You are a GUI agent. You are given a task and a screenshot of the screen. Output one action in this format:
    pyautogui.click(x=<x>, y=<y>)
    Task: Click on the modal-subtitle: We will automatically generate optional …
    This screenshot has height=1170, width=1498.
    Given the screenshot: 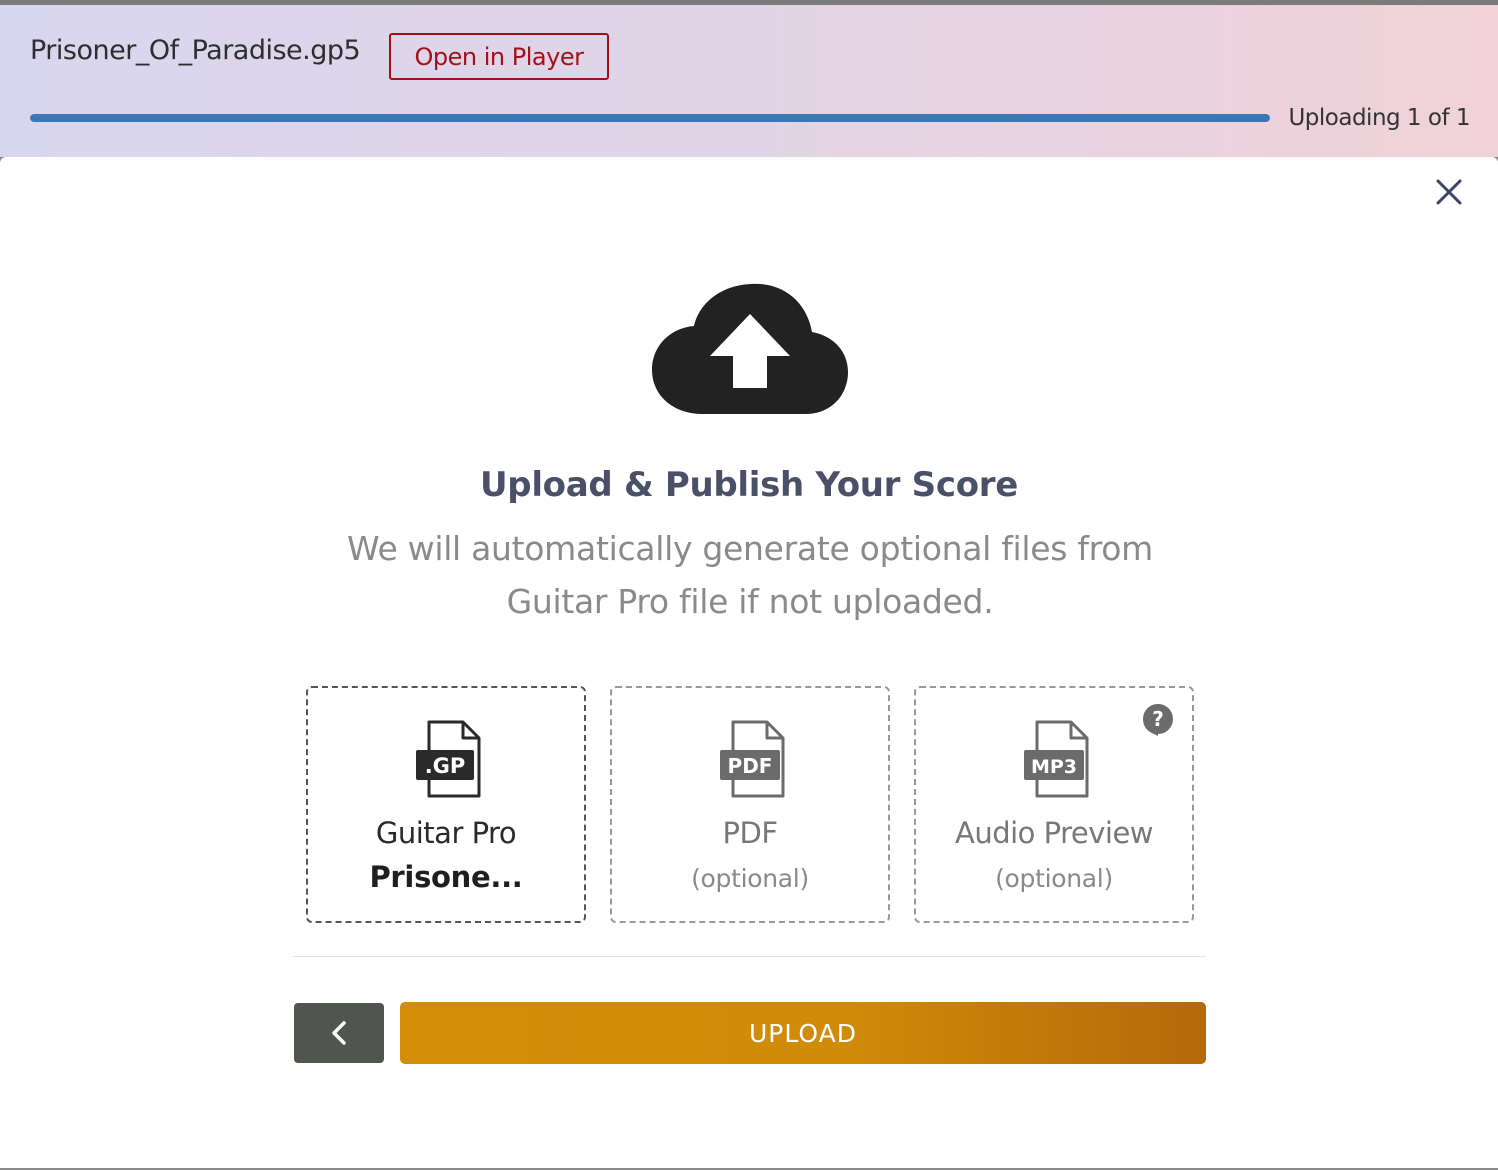 What is the action you would take?
    pyautogui.click(x=750, y=575)
    